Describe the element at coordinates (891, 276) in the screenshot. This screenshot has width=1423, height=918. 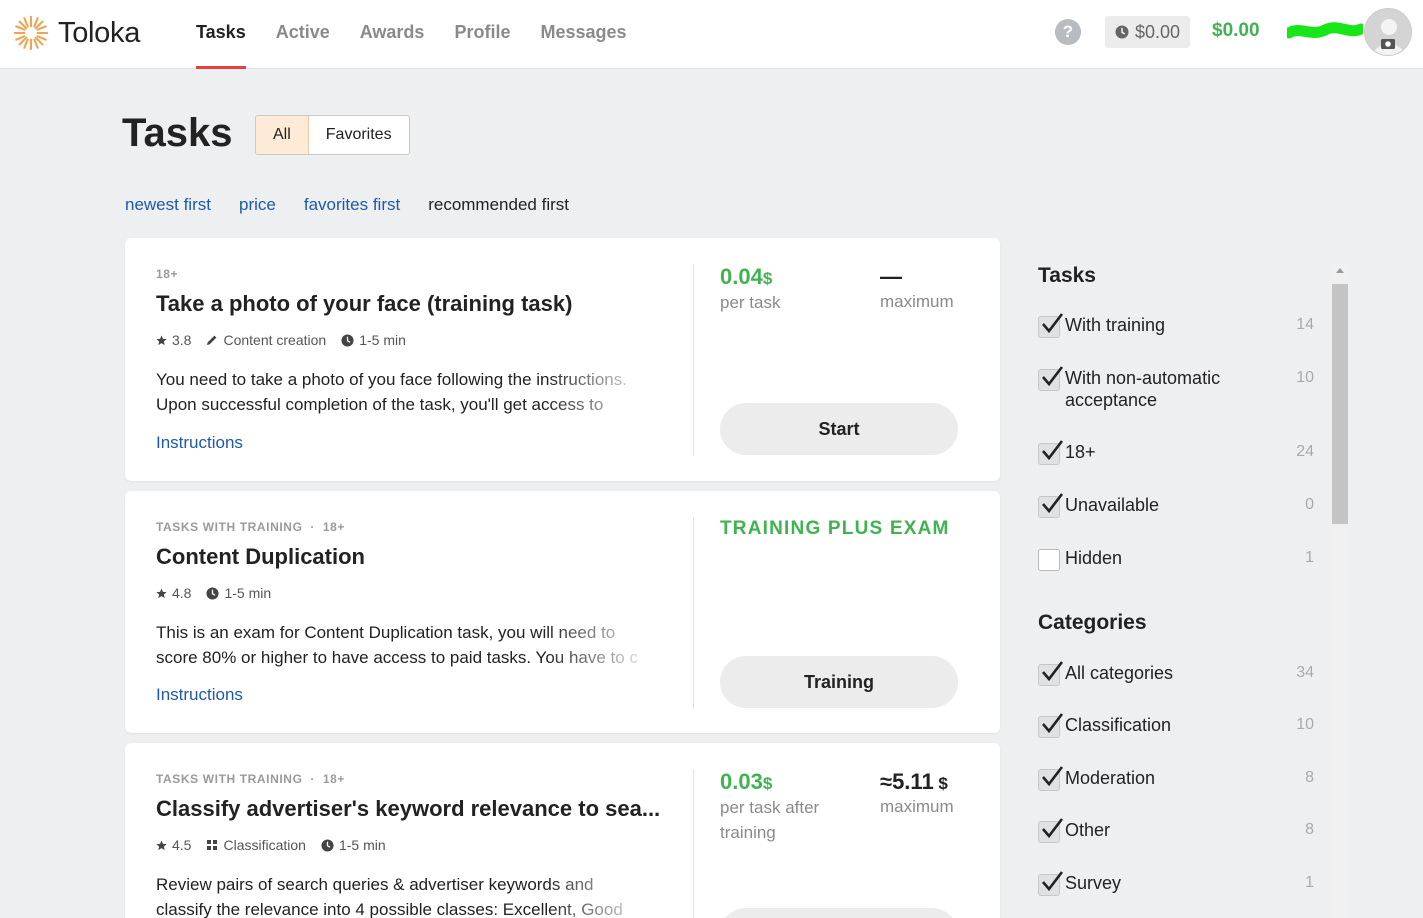
I see `max-earnings: —` at that location.